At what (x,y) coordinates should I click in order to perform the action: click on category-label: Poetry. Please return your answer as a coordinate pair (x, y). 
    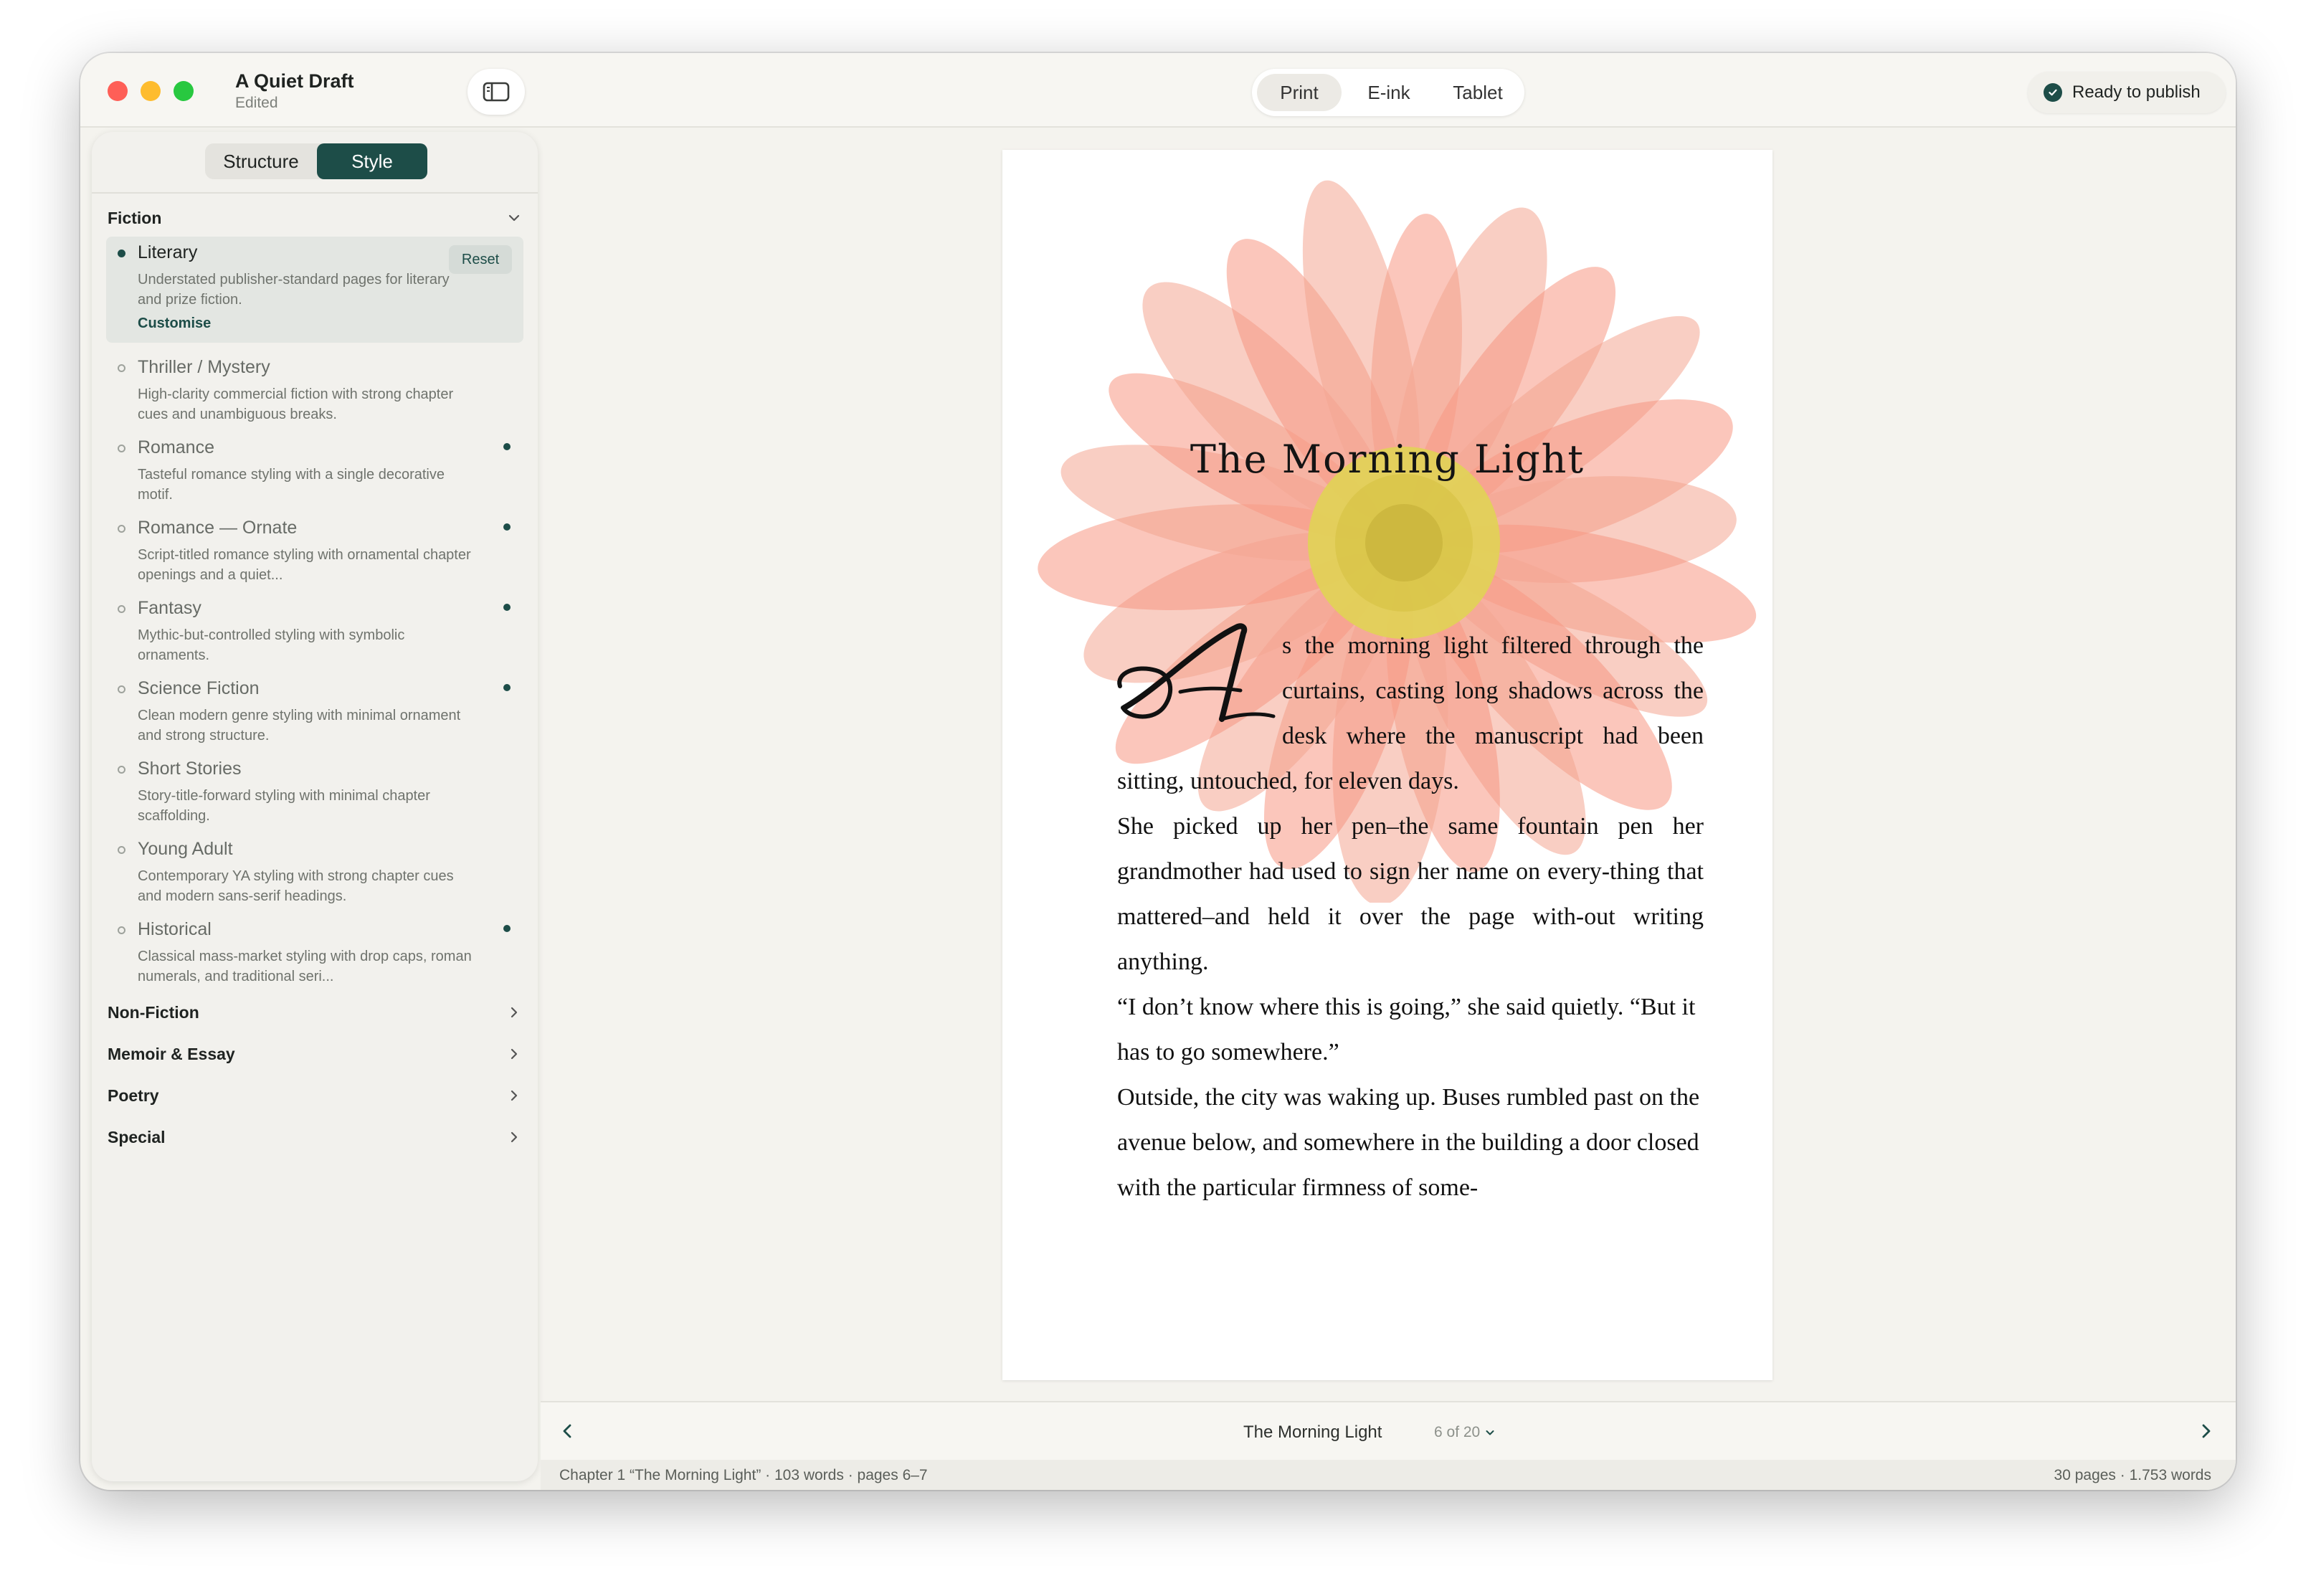
    Looking at the image, I should click on (133, 1095).